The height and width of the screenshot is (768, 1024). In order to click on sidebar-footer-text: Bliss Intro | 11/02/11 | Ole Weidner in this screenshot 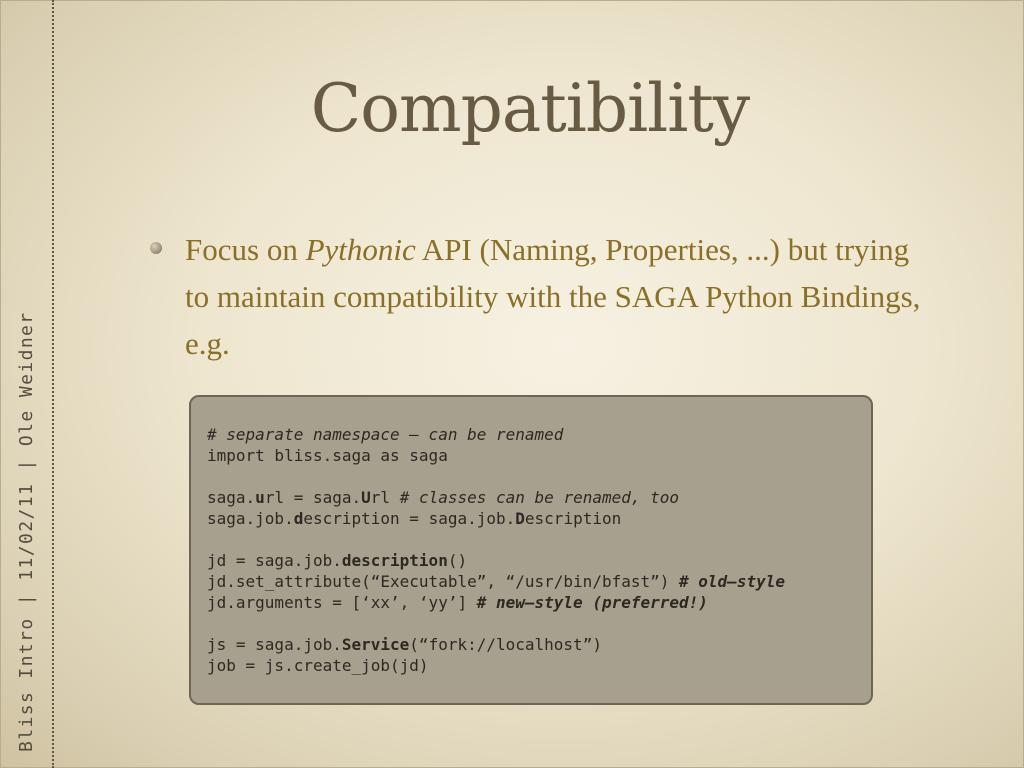, I will do `click(26, 531)`.